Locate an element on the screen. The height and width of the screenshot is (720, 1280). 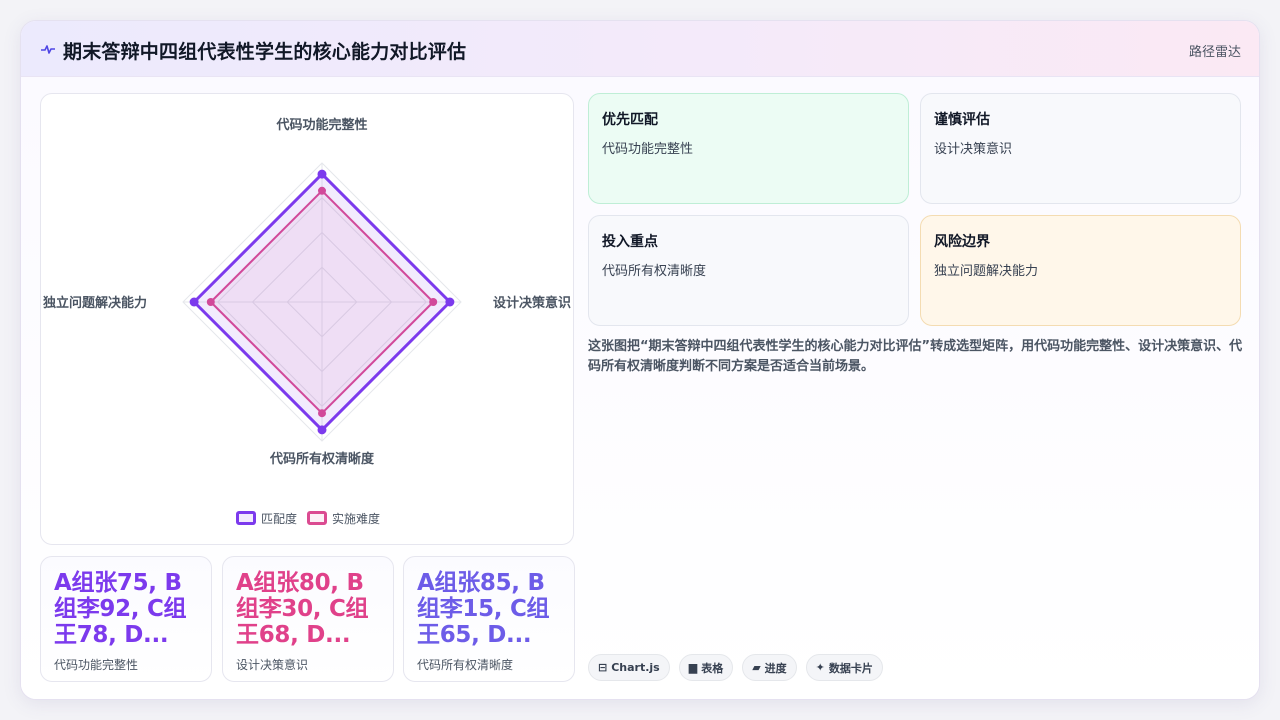
axis-label: 代码功能完整性 is located at coordinates (321, 125).